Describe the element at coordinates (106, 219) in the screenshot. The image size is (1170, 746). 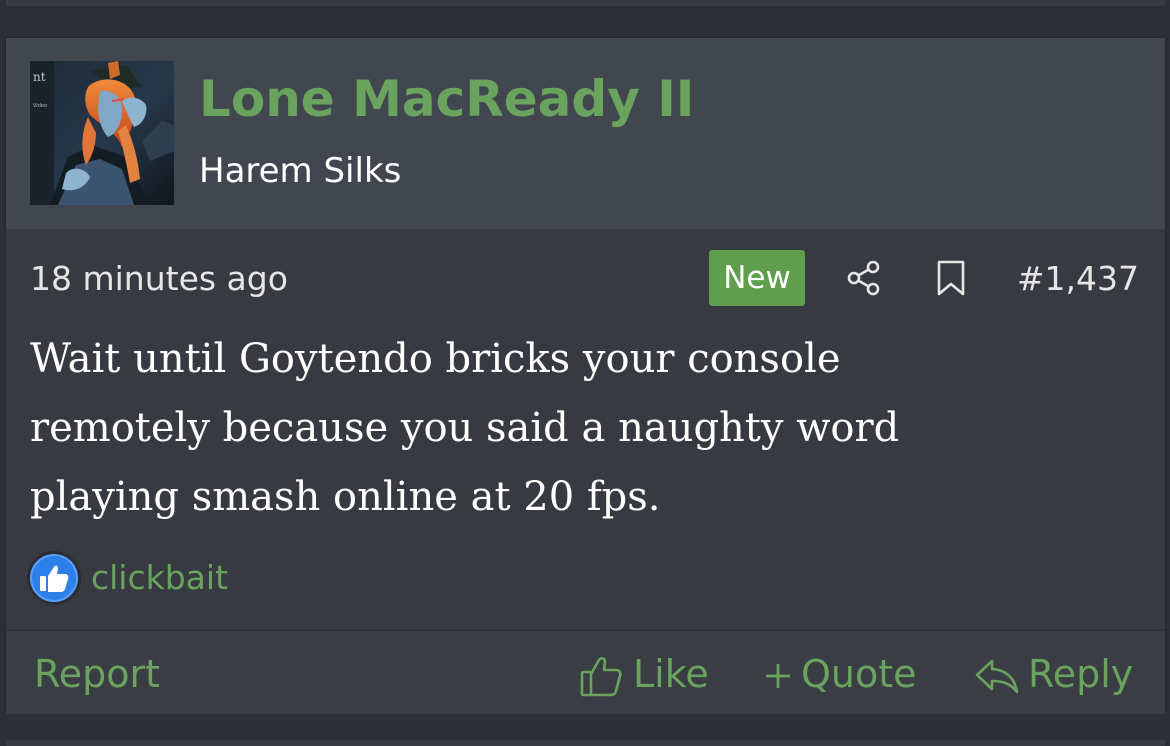
I see `header-pointer-arrow` at that location.